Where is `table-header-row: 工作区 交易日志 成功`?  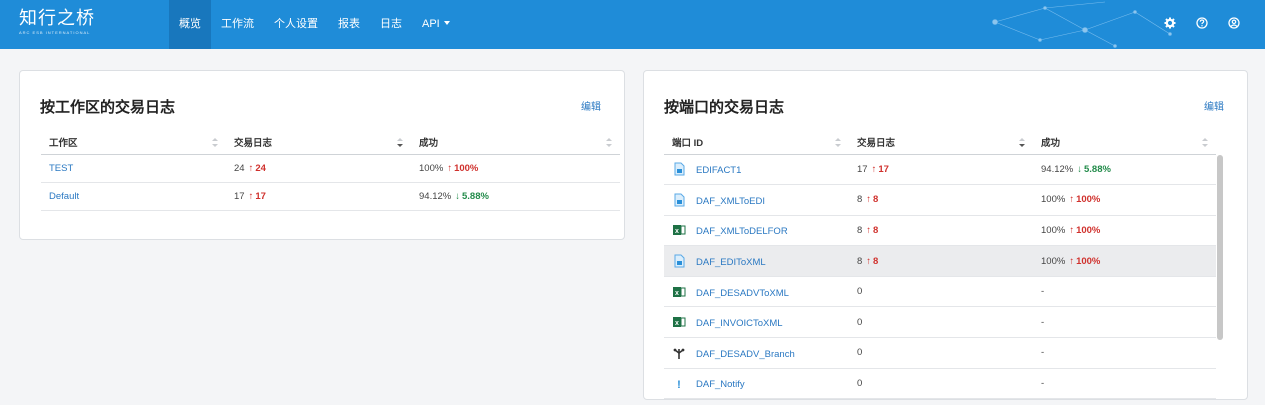
table-header-row: 工作区 交易日志 成功 is located at coordinates (330, 142).